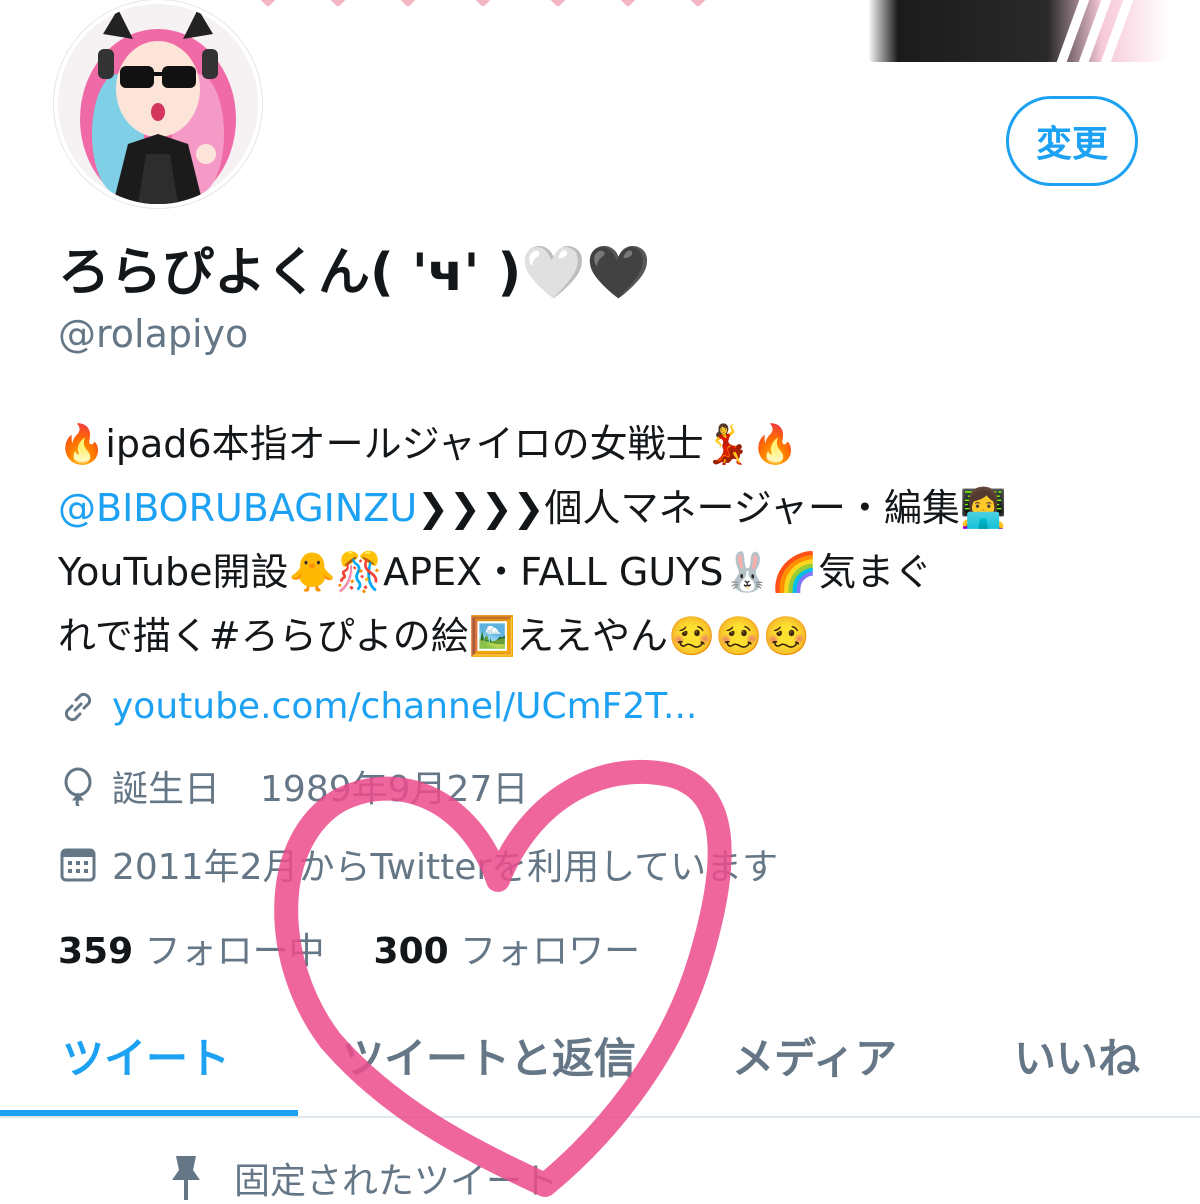 The image size is (1200, 1204). What do you see at coordinates (489, 1055) in the screenshot?
I see `tab-tweets-and-replies: ツイートと返信` at bounding box center [489, 1055].